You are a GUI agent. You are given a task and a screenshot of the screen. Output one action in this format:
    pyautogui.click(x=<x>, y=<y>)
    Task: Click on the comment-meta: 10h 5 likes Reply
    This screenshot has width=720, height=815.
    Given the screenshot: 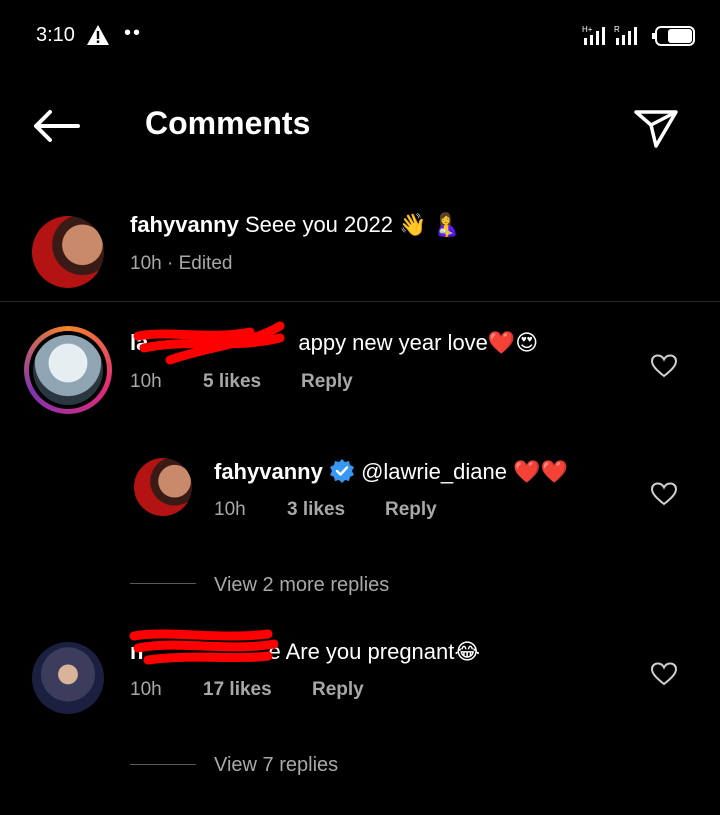 What is the action you would take?
    pyautogui.click(x=241, y=382)
    